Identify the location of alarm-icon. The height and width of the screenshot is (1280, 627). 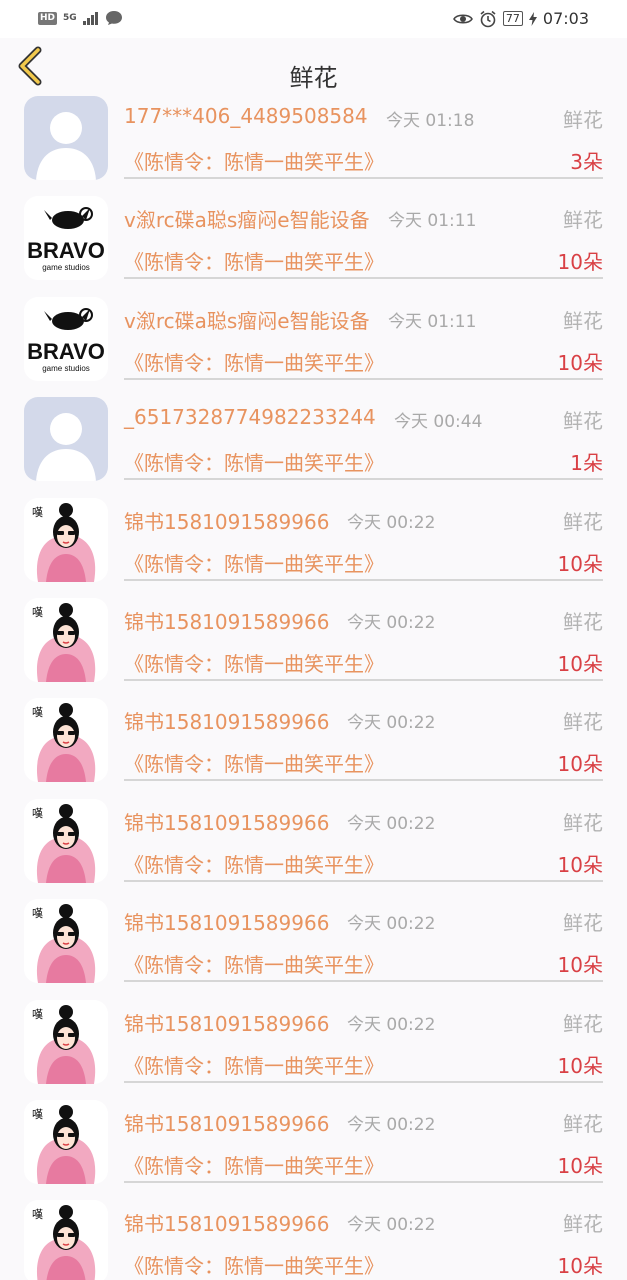
(488, 18).